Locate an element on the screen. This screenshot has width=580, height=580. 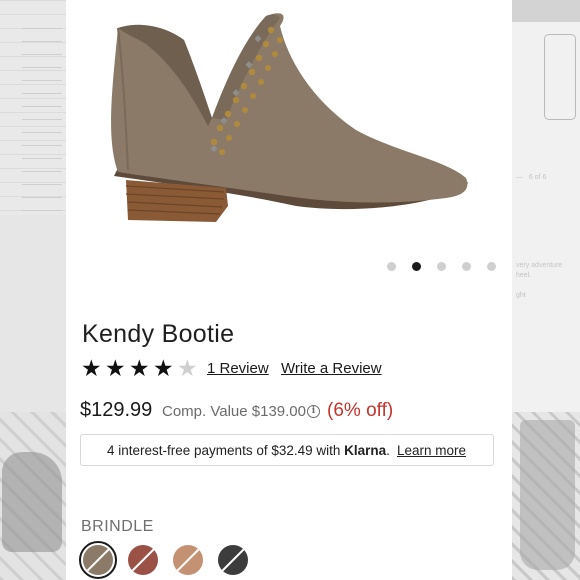
selected-color-label: BRINDLE is located at coordinates (117, 526).